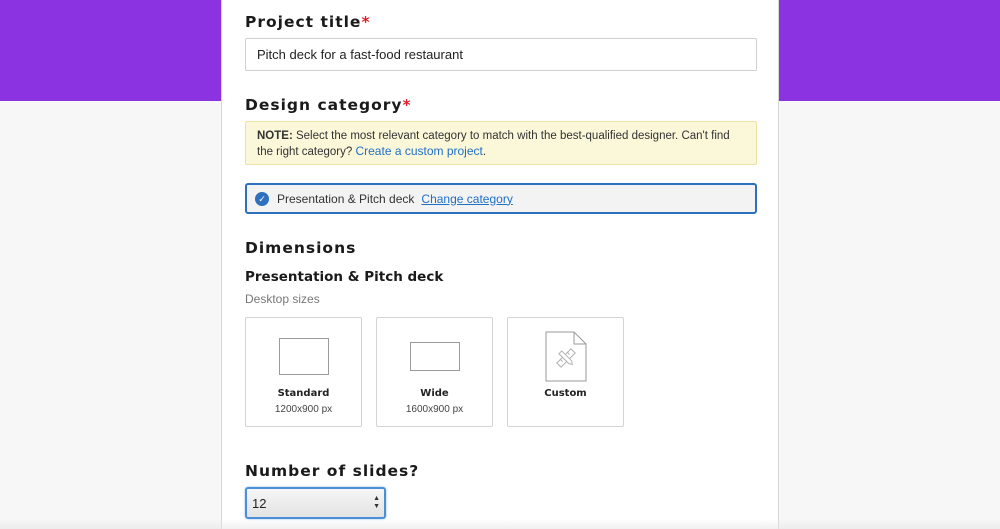  What do you see at coordinates (315, 503) in the screenshot?
I see `number-of-slides-select: 12 ▲ ▼` at bounding box center [315, 503].